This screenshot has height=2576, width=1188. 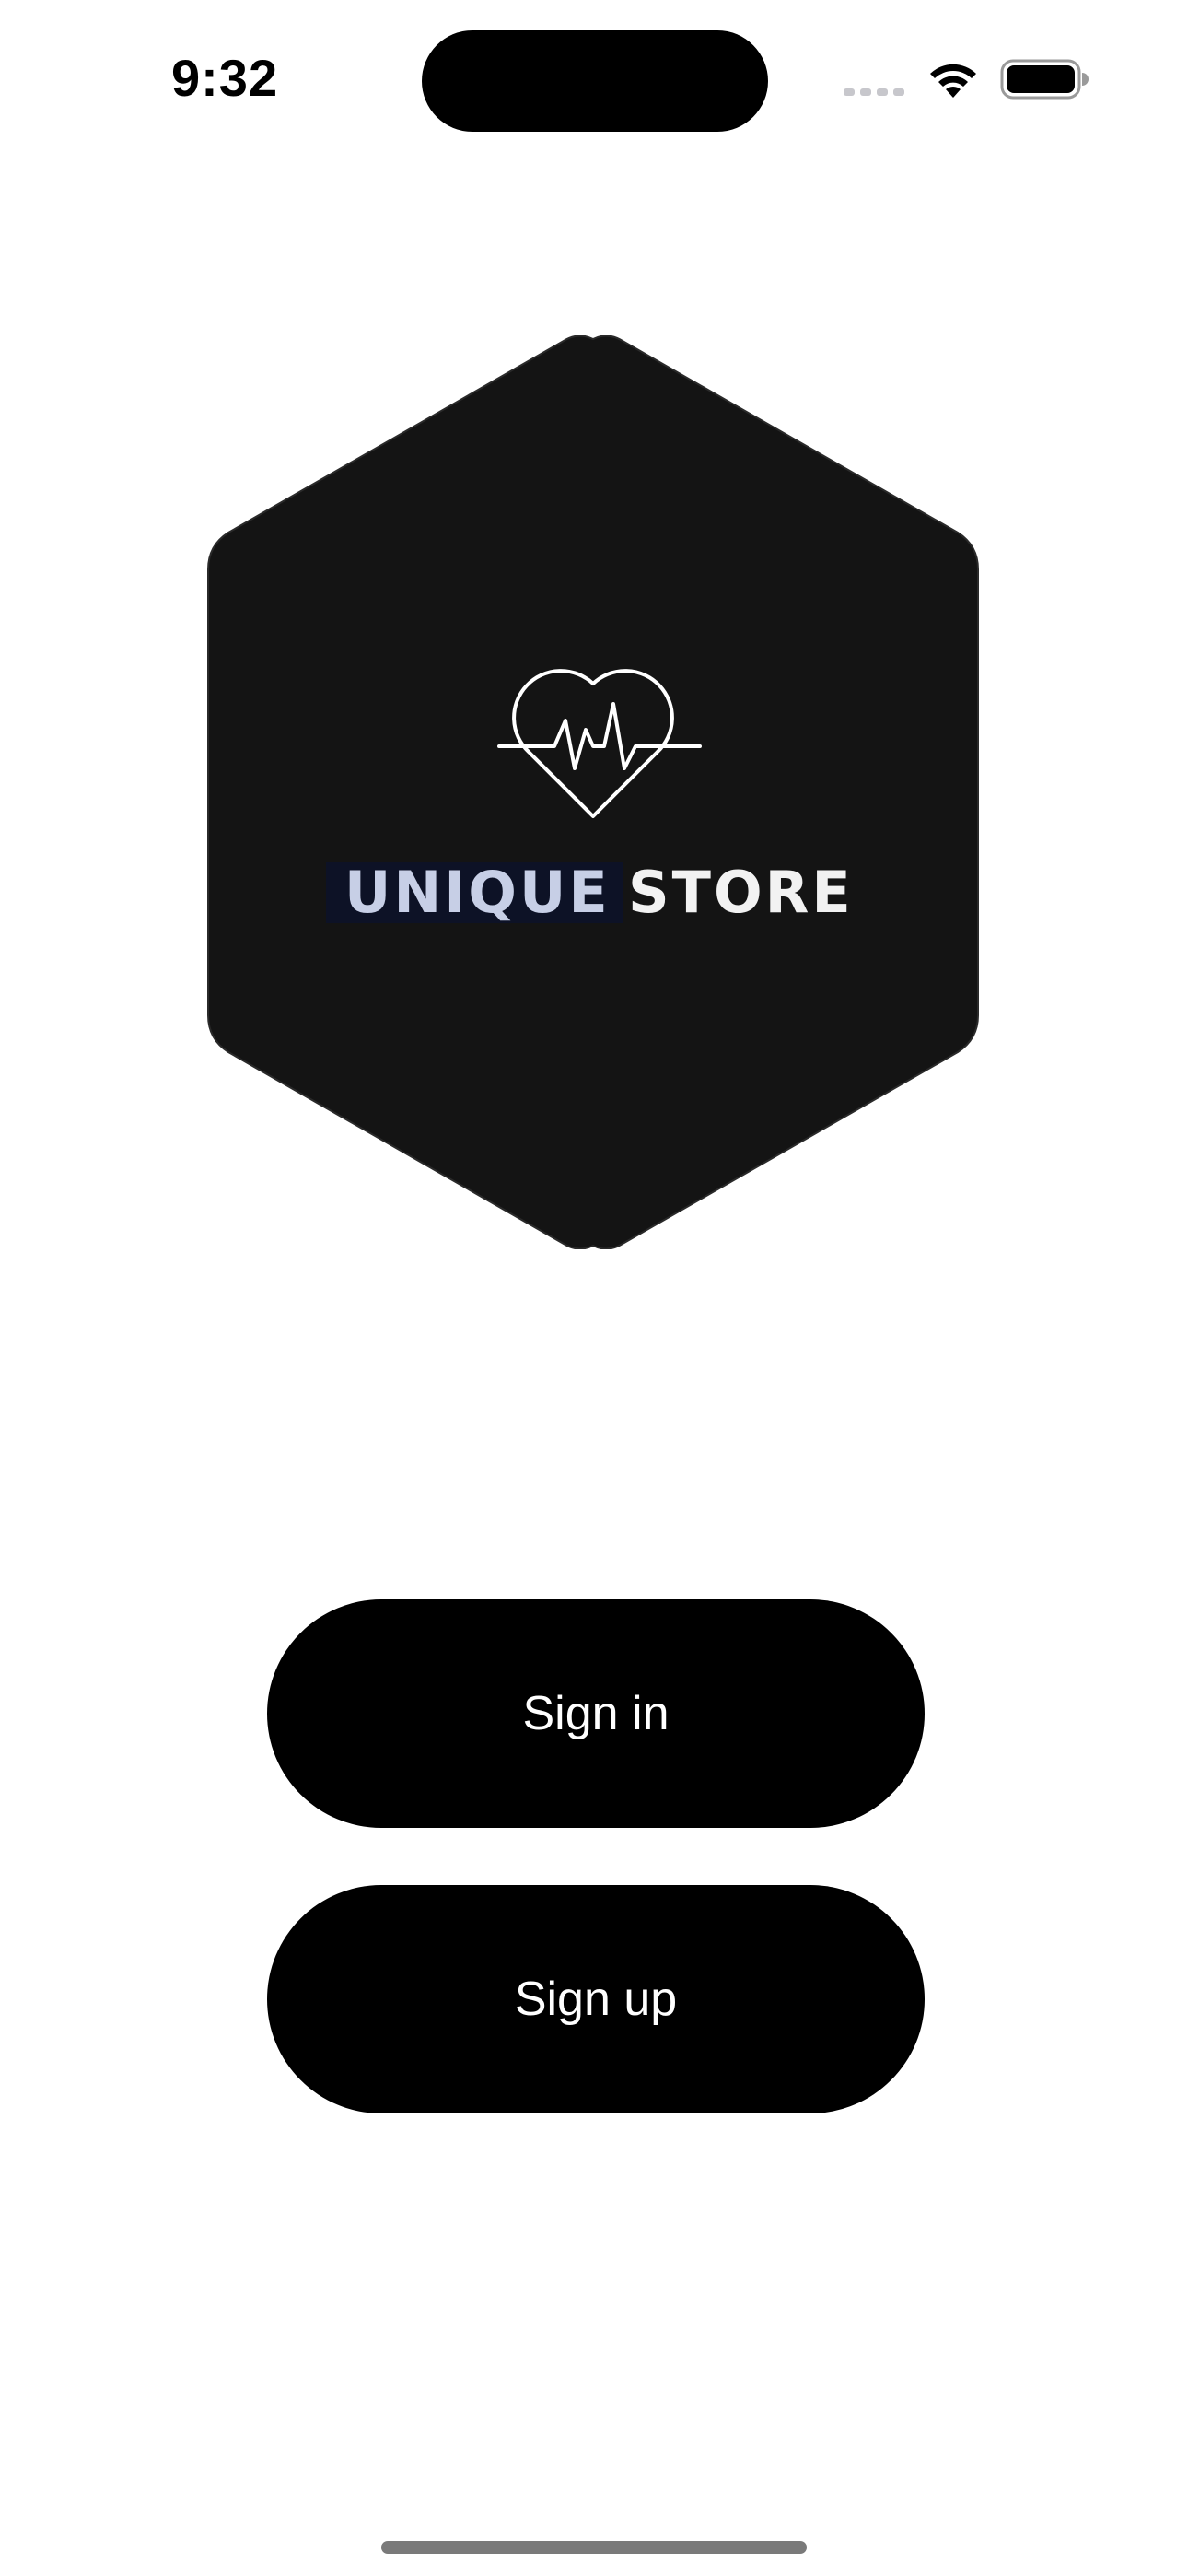 I want to click on sign-up-button: Sign up, so click(x=596, y=1999).